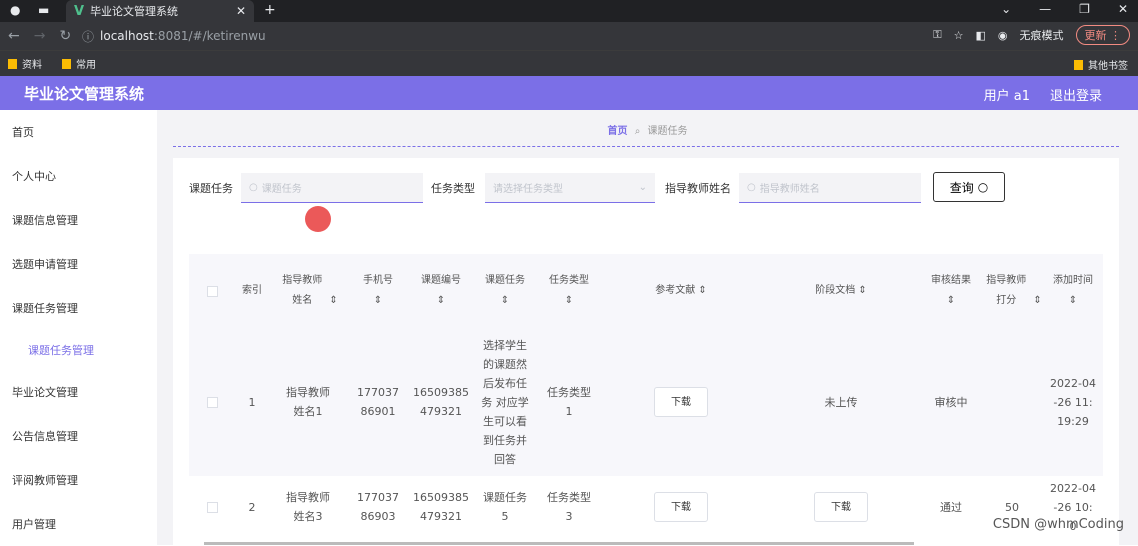 This screenshot has width=1138, height=546. I want to click on tab-close-icon: ✕, so click(241, 11).